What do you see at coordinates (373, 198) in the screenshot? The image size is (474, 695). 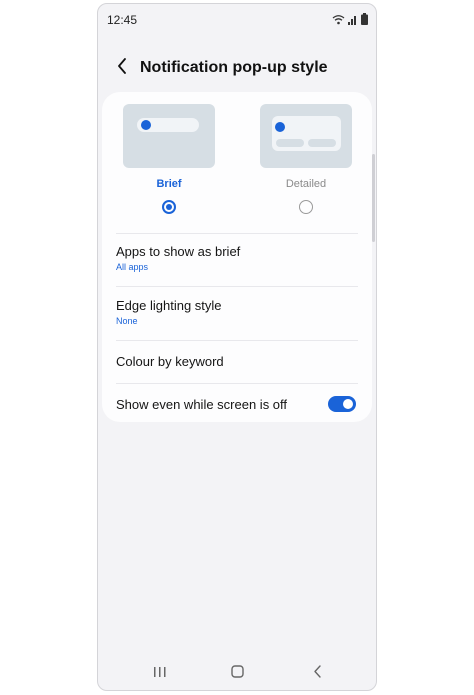 I see `scrollbar` at bounding box center [373, 198].